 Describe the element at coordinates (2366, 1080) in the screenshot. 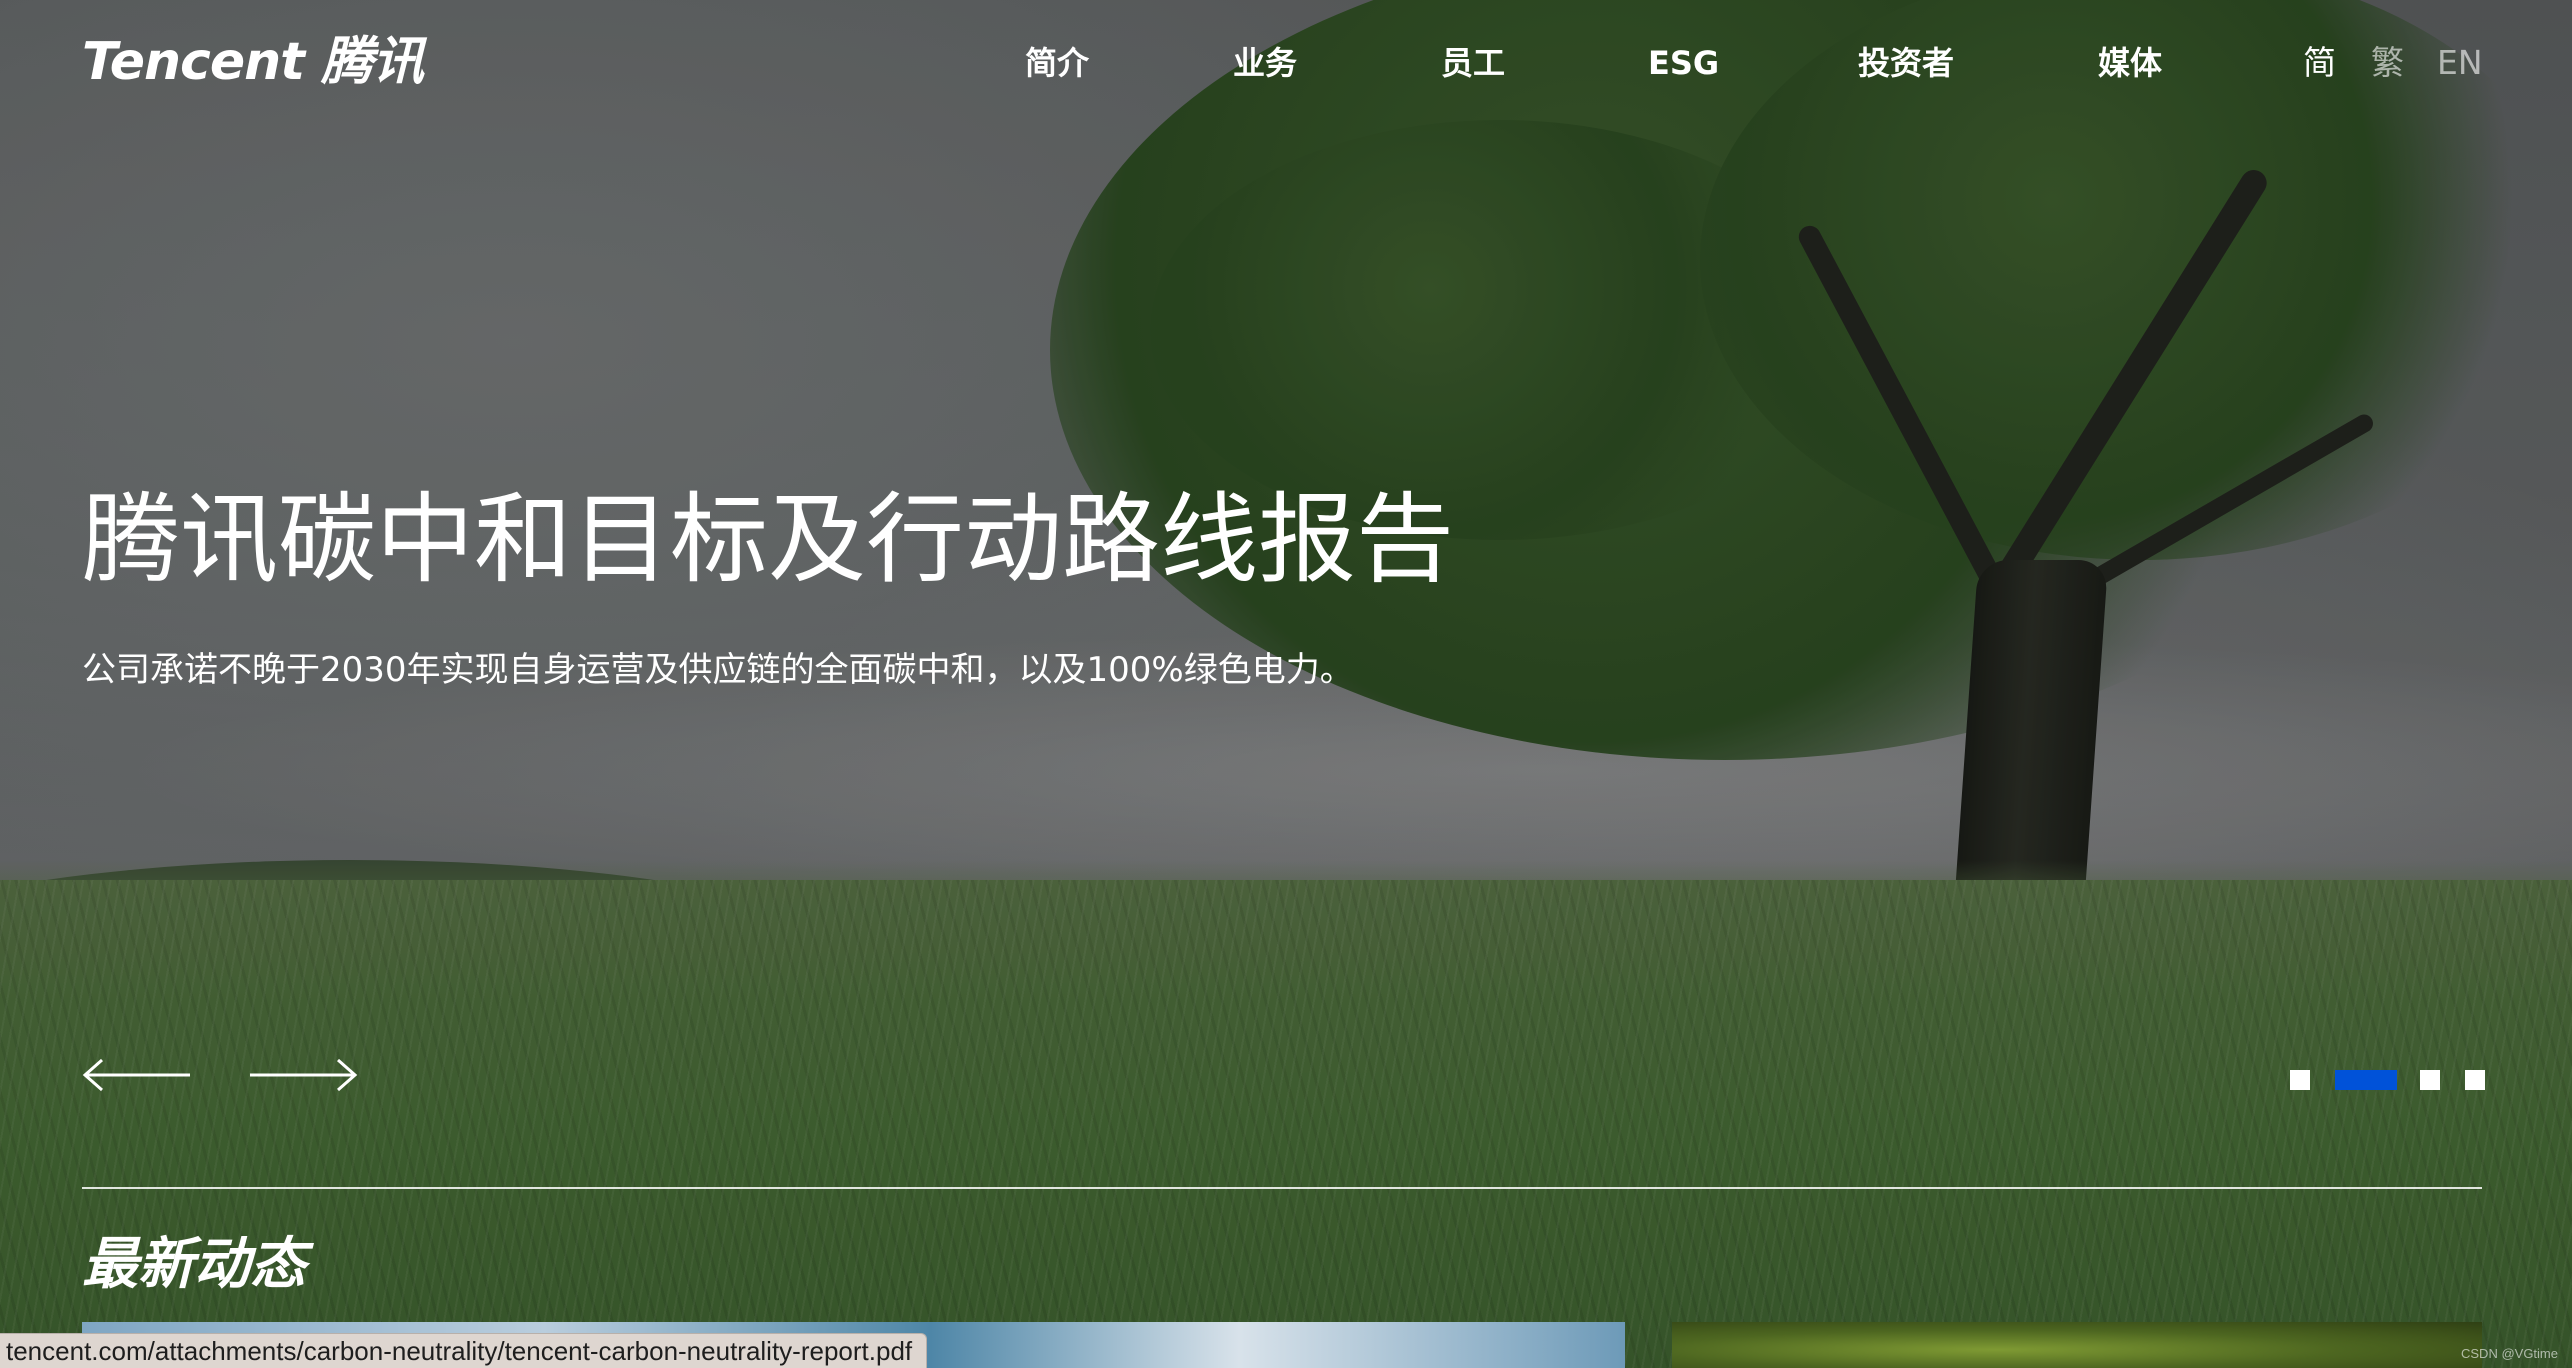

I see `carousel-dot-2-active` at that location.